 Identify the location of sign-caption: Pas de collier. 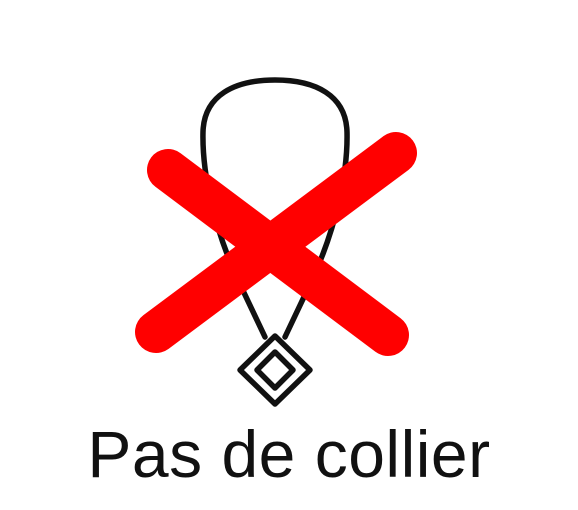
(289, 454).